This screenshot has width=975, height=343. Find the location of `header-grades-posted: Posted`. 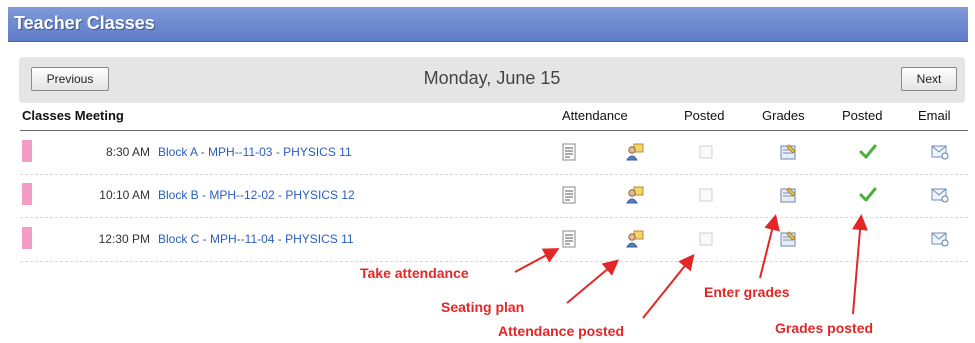

header-grades-posted: Posted is located at coordinates (862, 115).